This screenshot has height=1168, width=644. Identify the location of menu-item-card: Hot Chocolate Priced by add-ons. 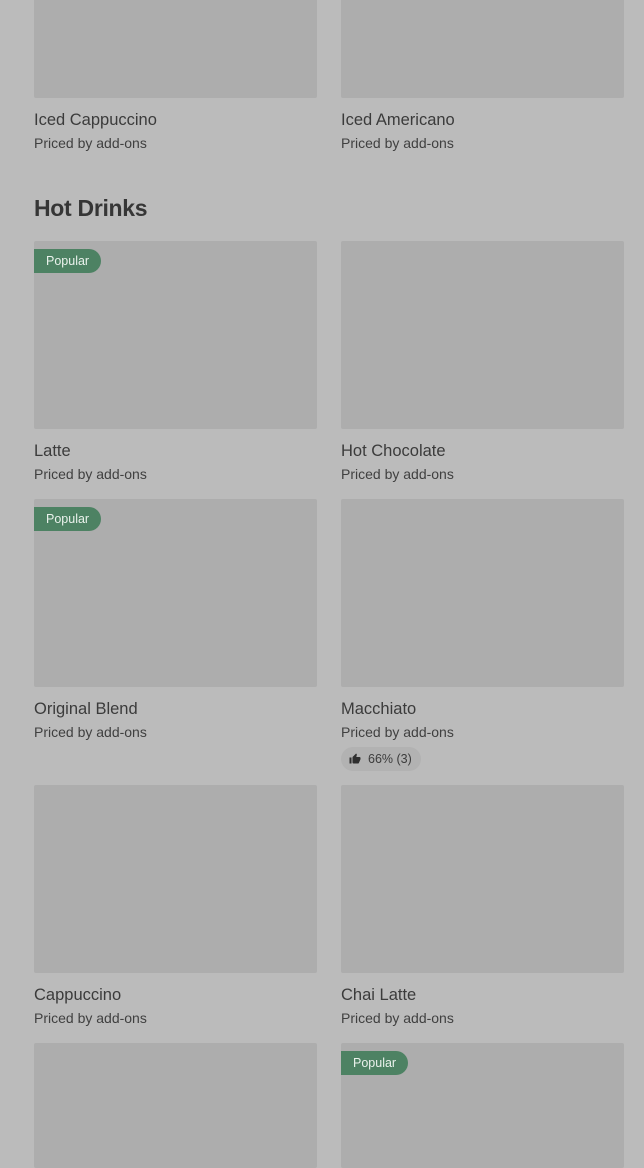
(482, 362).